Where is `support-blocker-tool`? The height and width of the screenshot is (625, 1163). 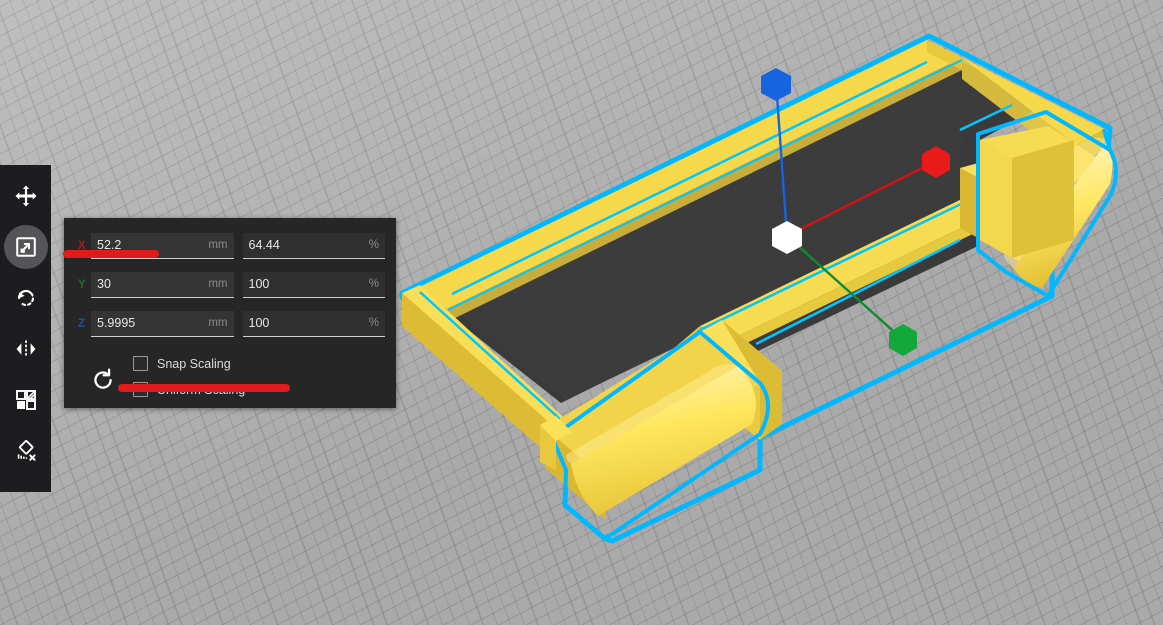 support-blocker-tool is located at coordinates (26, 451).